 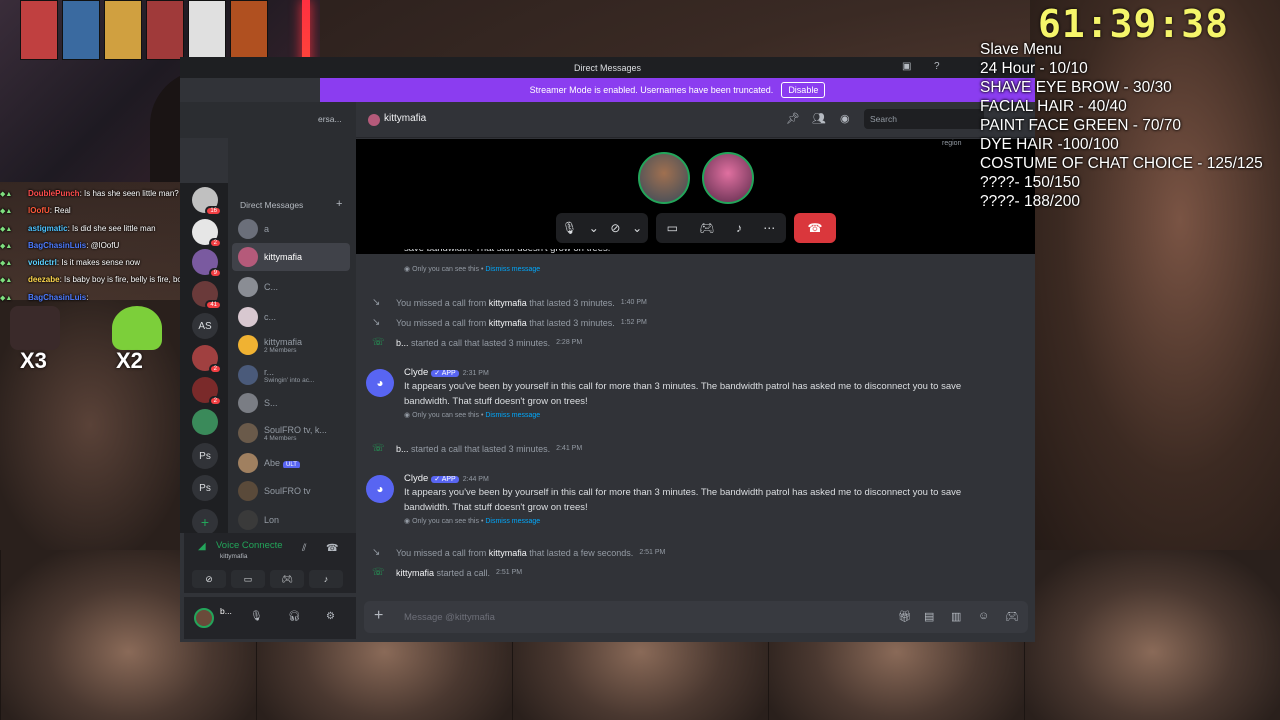 I want to click on call-text-suffix: that lasted a few seconds., so click(x=580, y=552).